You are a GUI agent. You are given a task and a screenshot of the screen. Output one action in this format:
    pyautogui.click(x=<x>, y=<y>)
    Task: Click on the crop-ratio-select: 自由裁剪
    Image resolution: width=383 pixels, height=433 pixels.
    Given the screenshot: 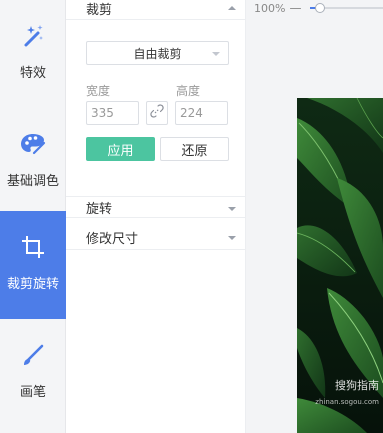 What is the action you would take?
    pyautogui.click(x=157, y=53)
    